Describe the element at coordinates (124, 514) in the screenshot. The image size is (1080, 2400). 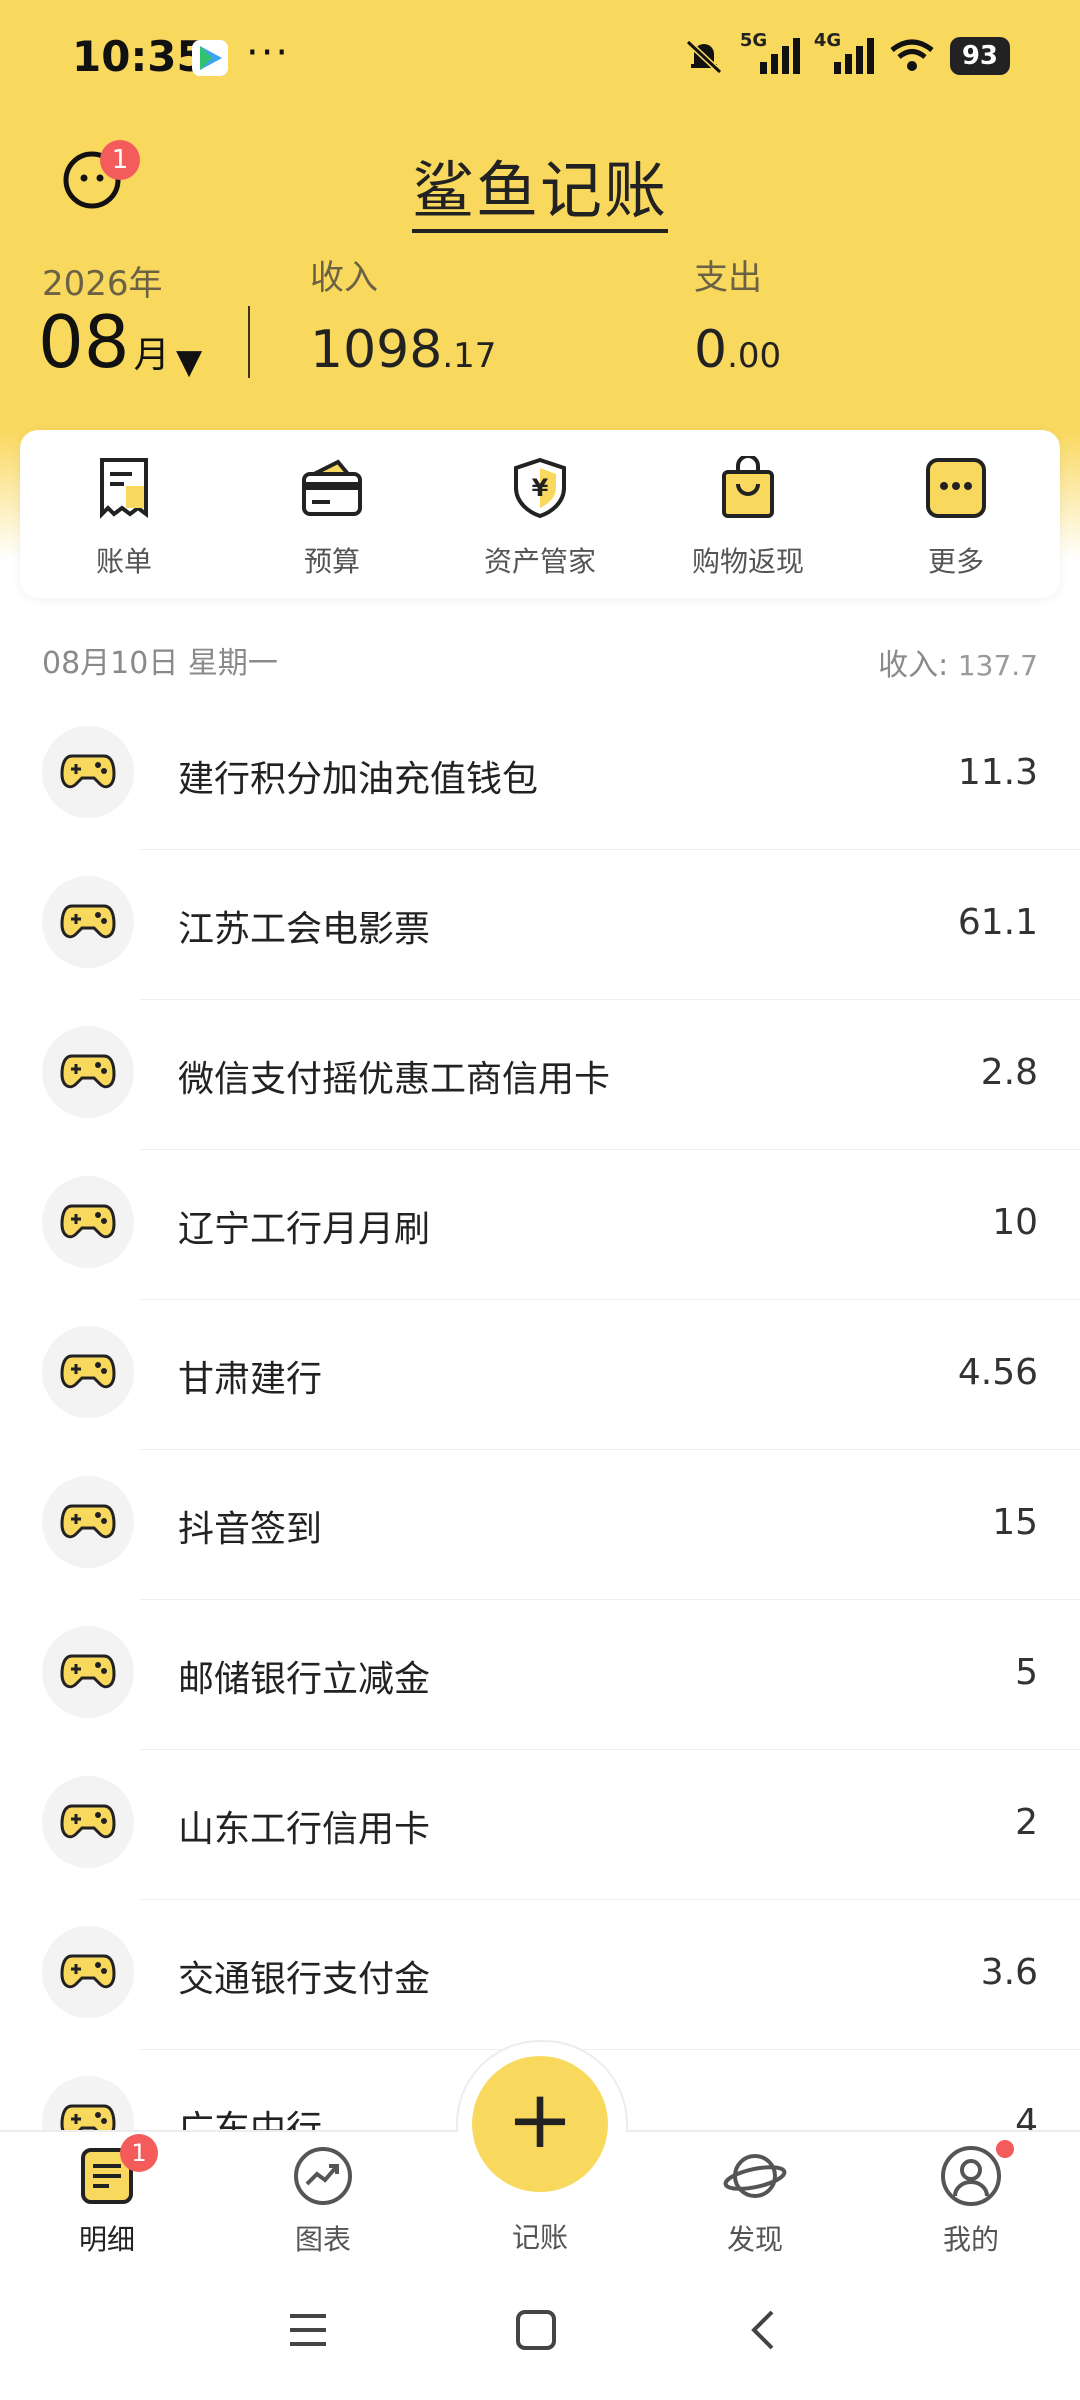
I see `quick-item-bill: 账单` at that location.